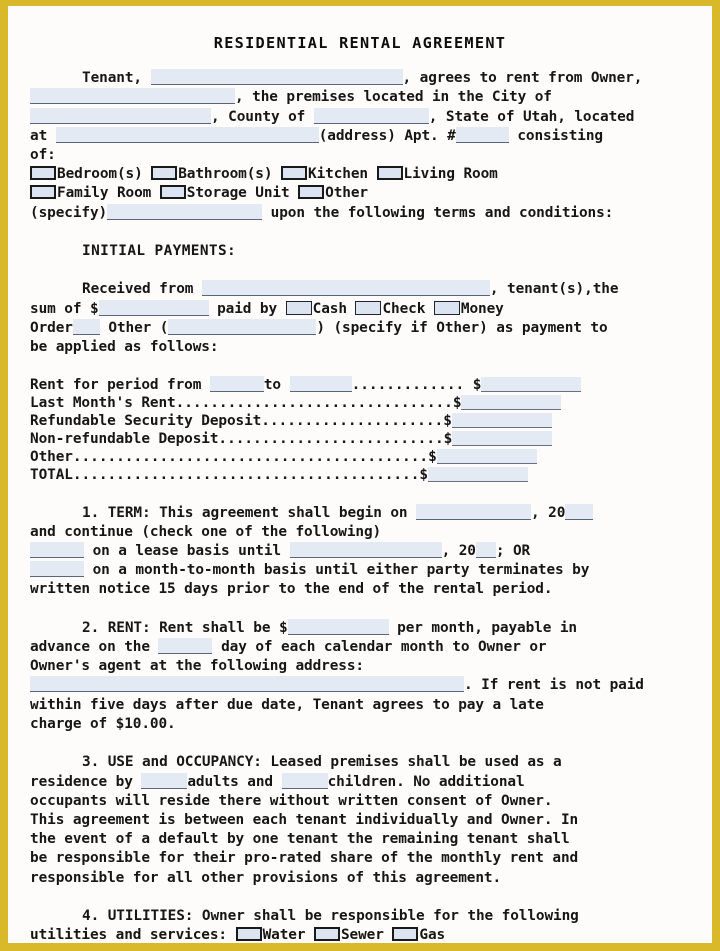 This screenshot has width=720, height=951. What do you see at coordinates (579, 511) in the screenshot?
I see `term-begin-year-field` at bounding box center [579, 511].